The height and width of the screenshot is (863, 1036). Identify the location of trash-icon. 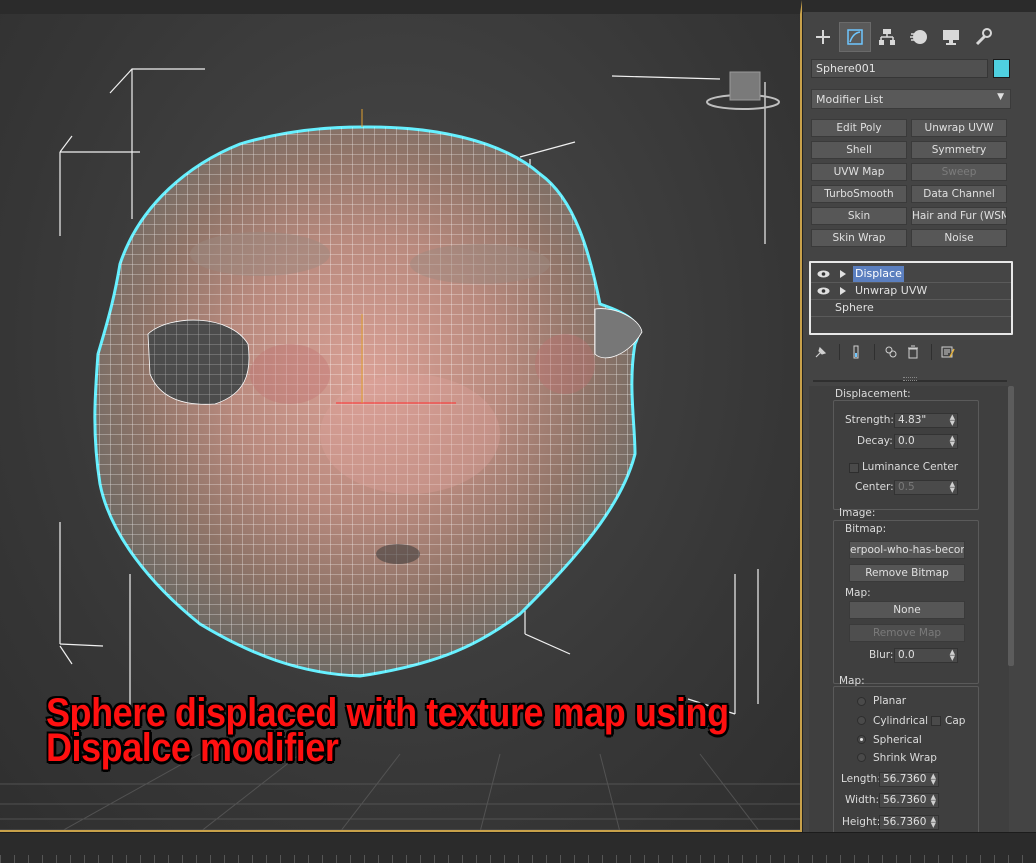
(913, 352).